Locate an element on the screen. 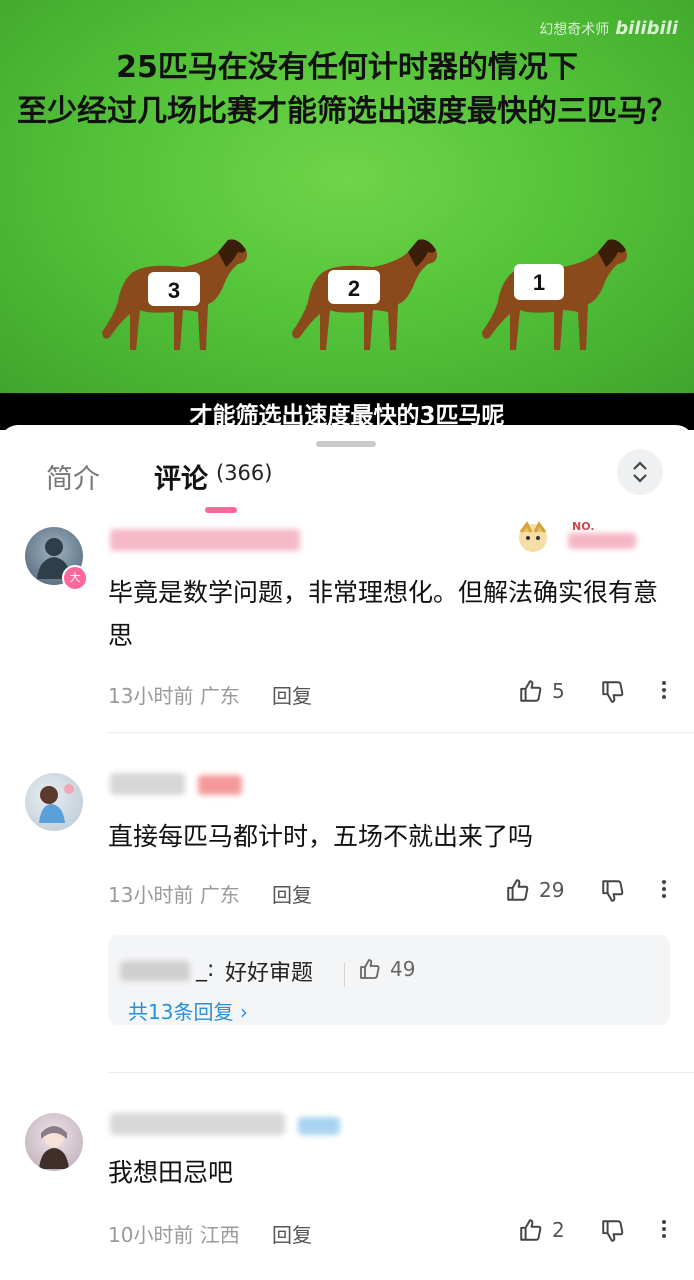 This screenshot has height=1280, width=694. watermark-brand: bilibili is located at coordinates (646, 28).